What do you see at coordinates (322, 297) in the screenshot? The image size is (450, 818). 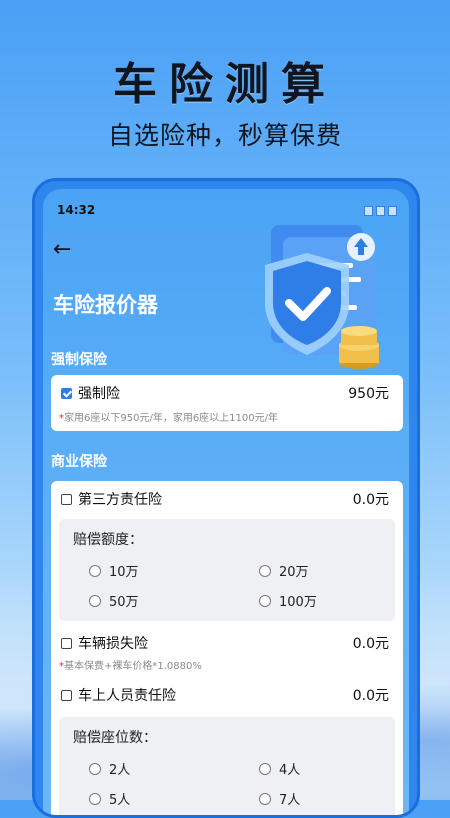 I see `insurance-illustration-icon` at bounding box center [322, 297].